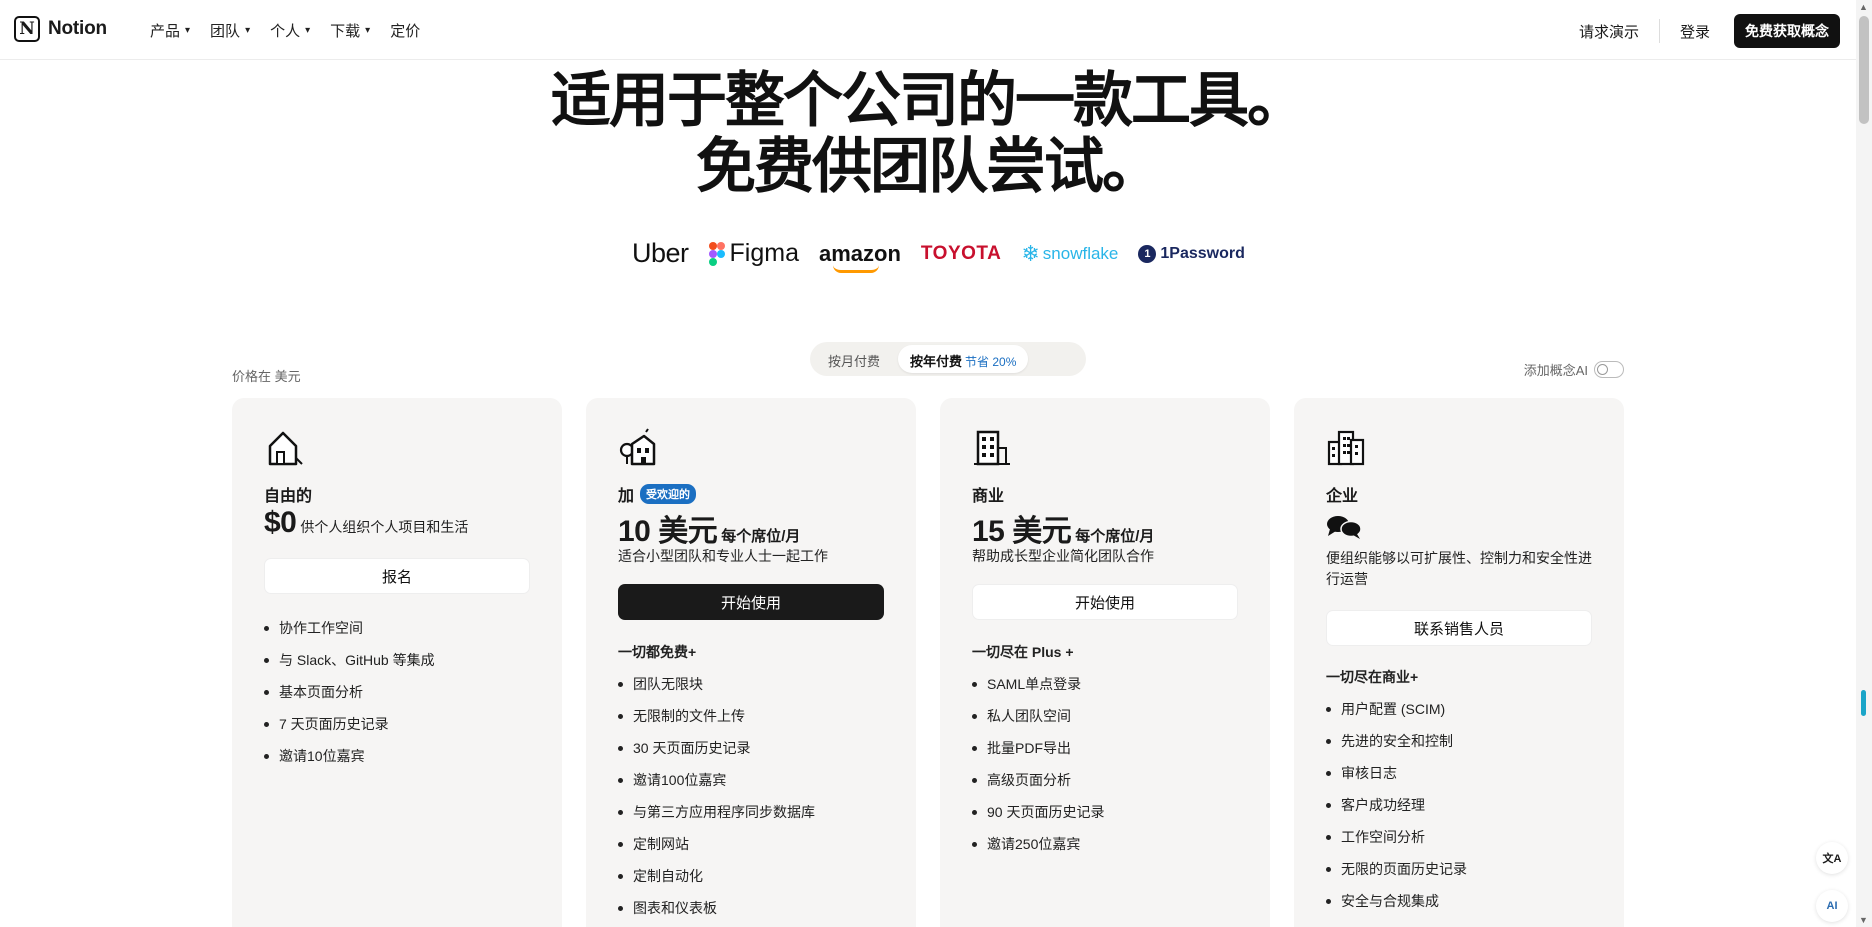  What do you see at coordinates (1372, 677) in the screenshot?
I see `features-heading: 一切尽在商业+` at bounding box center [1372, 677].